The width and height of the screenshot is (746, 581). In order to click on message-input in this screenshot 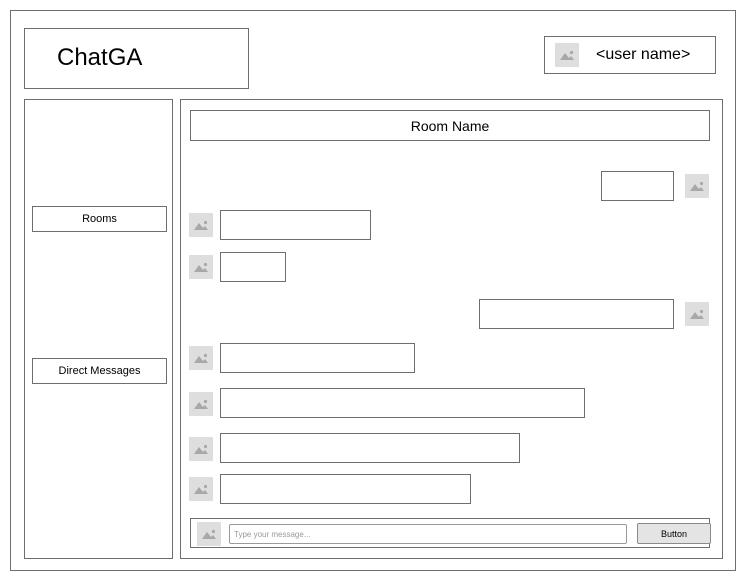, I will do `click(428, 534)`.